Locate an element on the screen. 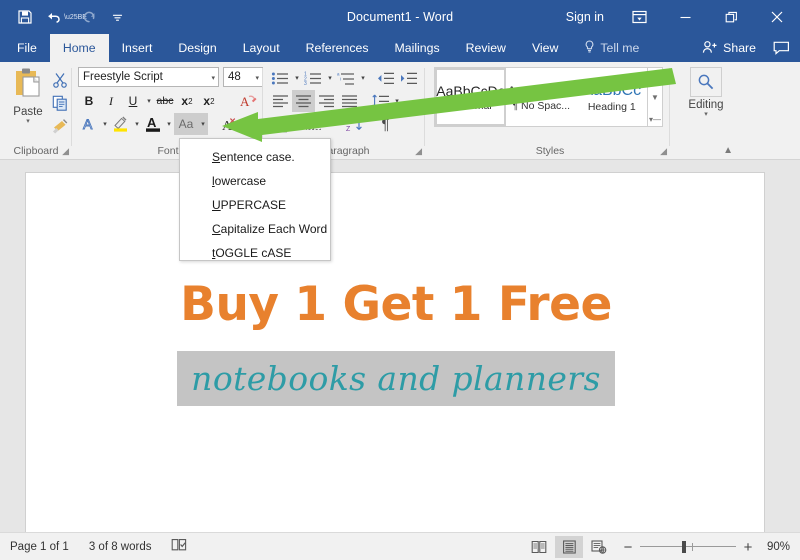 This screenshot has height=560, width=800. menu-item-toggle-case: tOGGLE cASE is located at coordinates (255, 253).